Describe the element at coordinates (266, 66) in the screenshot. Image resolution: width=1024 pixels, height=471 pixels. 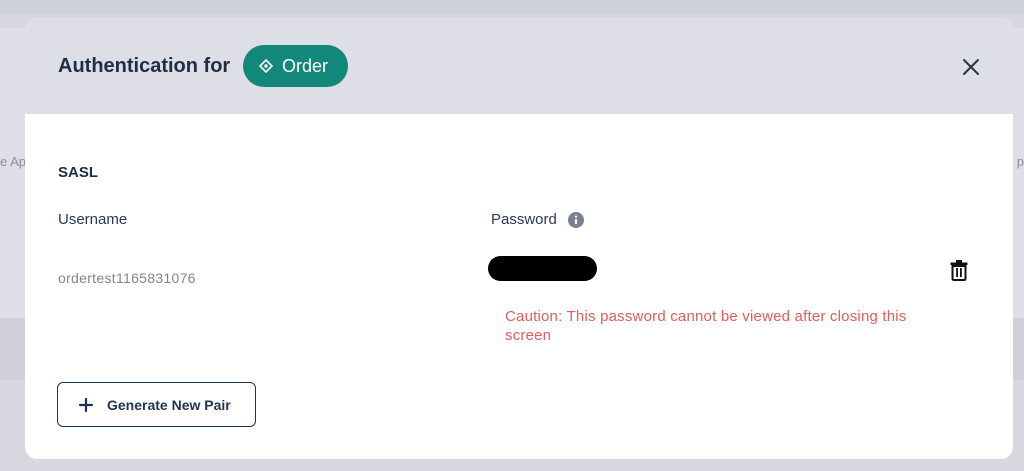
I see `diamond-icon` at that location.